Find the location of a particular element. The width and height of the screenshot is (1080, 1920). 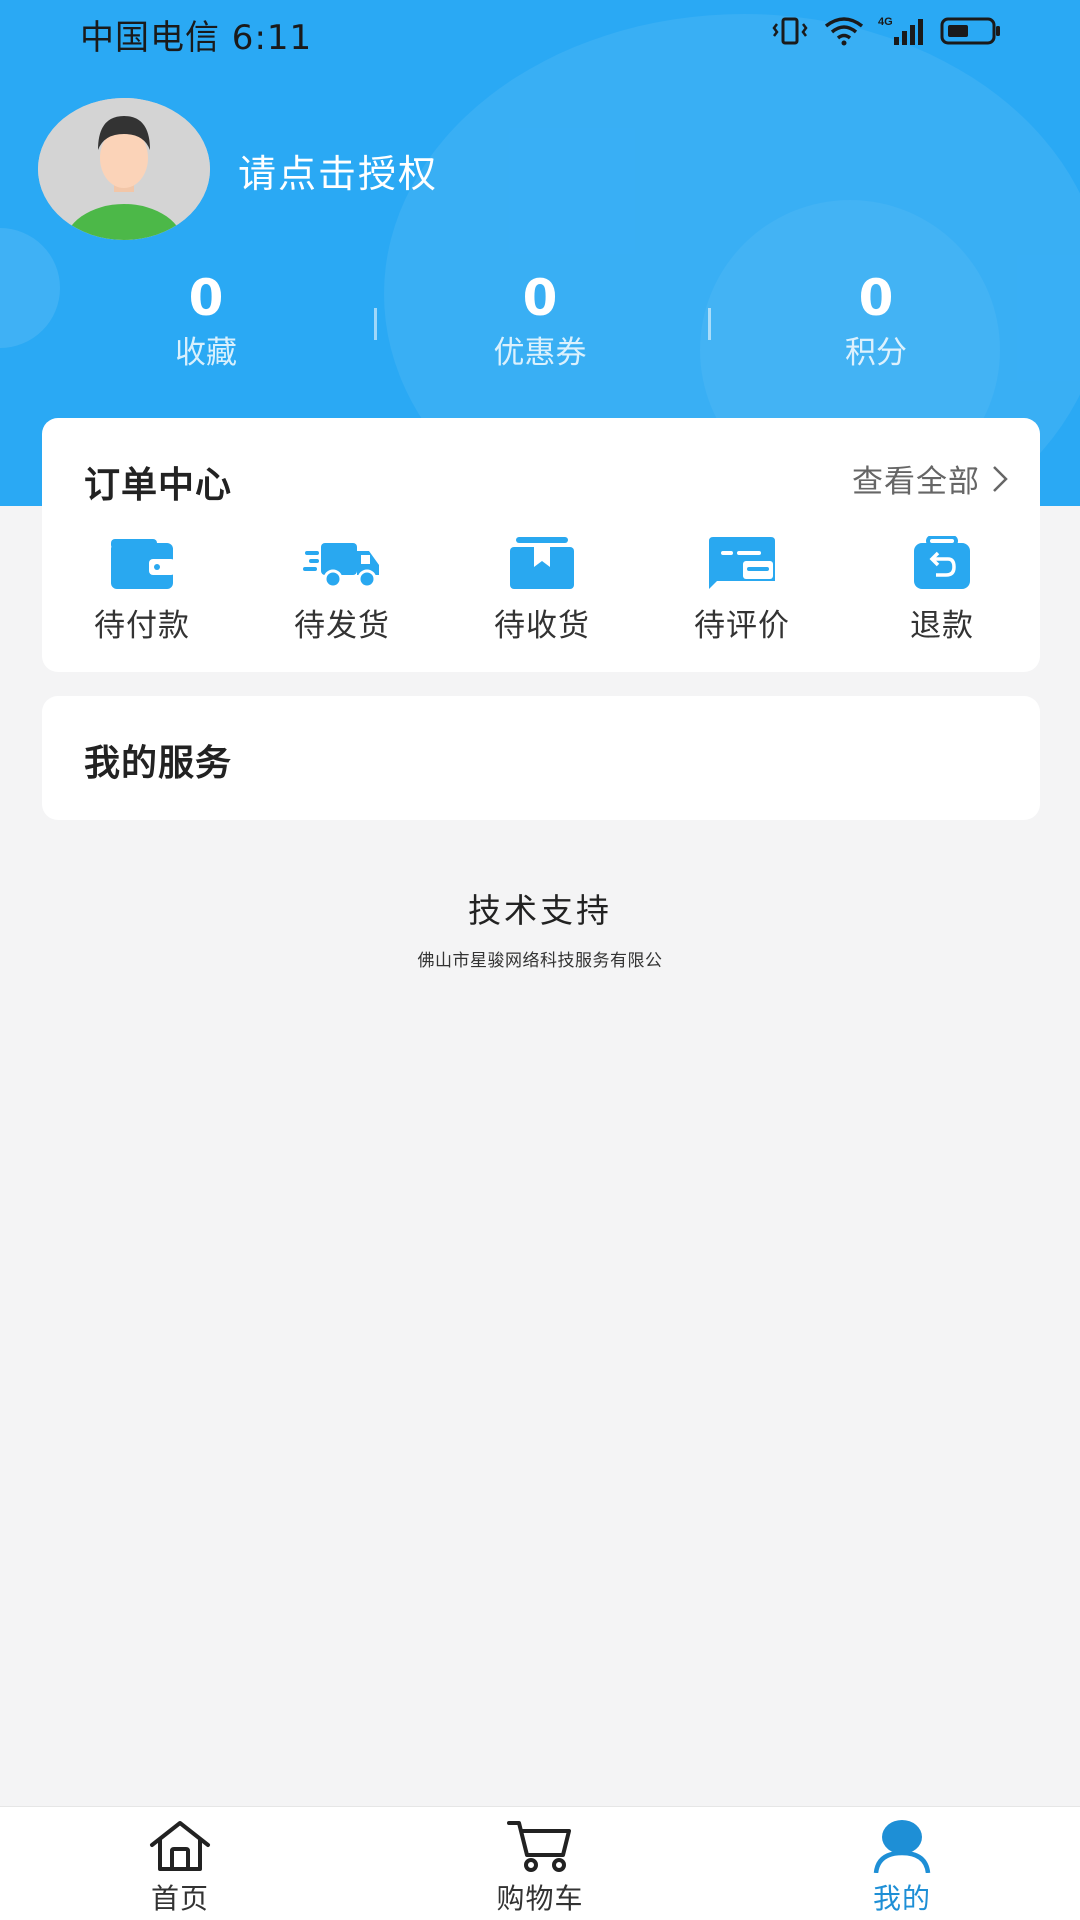

battery-icon is located at coordinates (970, 31).